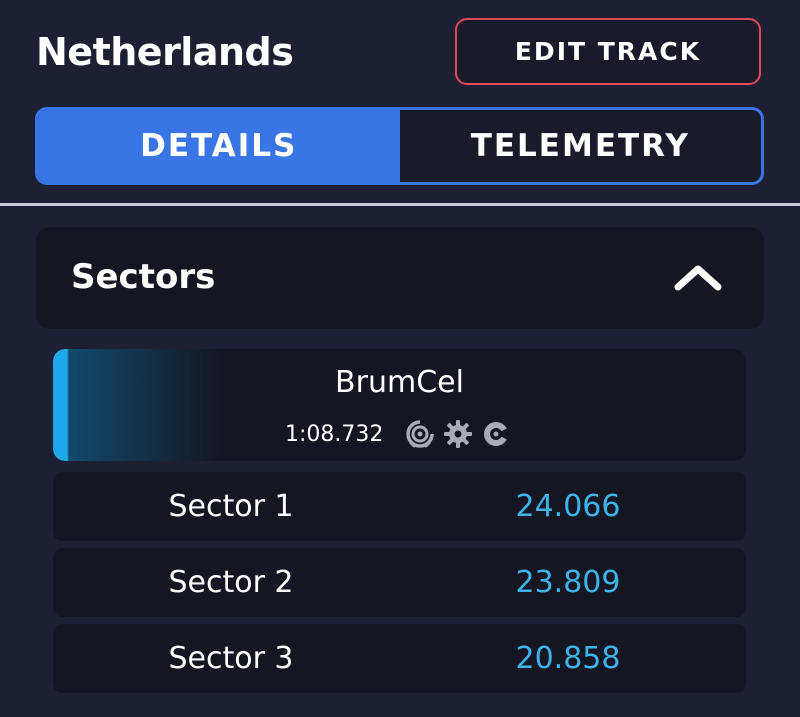 The height and width of the screenshot is (717, 800). I want to click on divider, so click(400, 204).